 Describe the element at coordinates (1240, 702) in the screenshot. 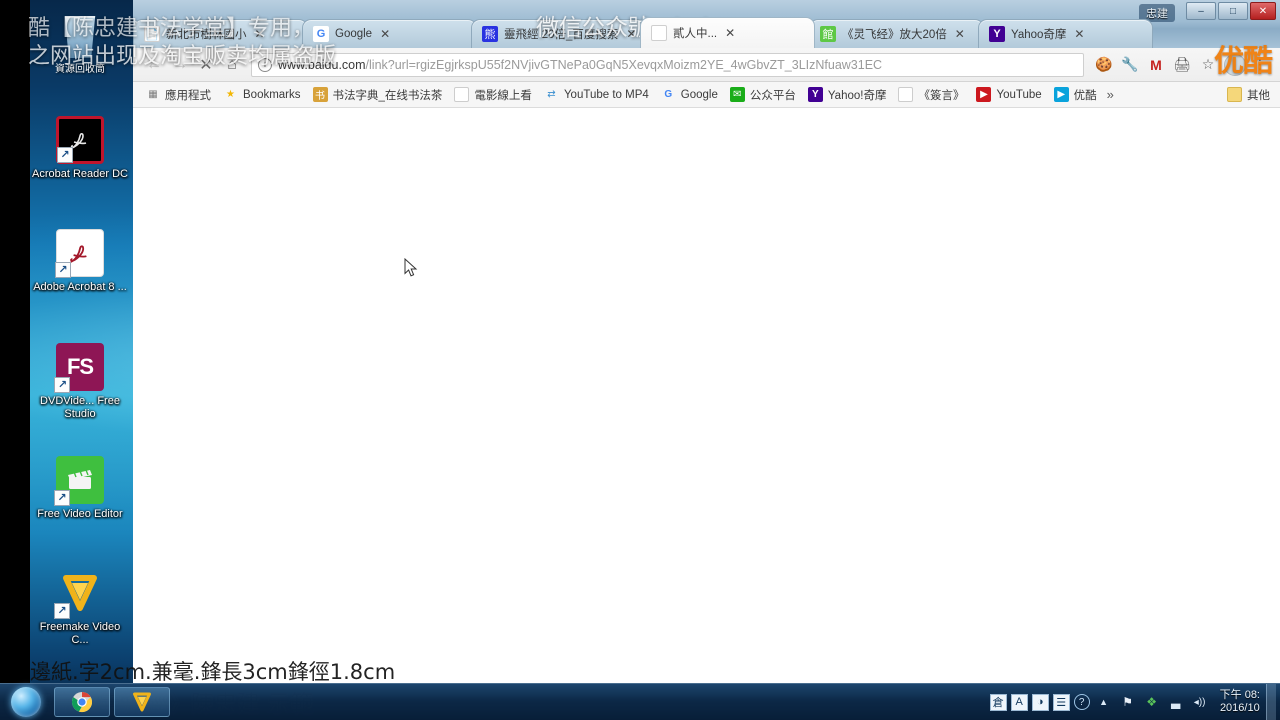

I see `taskbar-clock: 下午 08: 2016/10` at that location.